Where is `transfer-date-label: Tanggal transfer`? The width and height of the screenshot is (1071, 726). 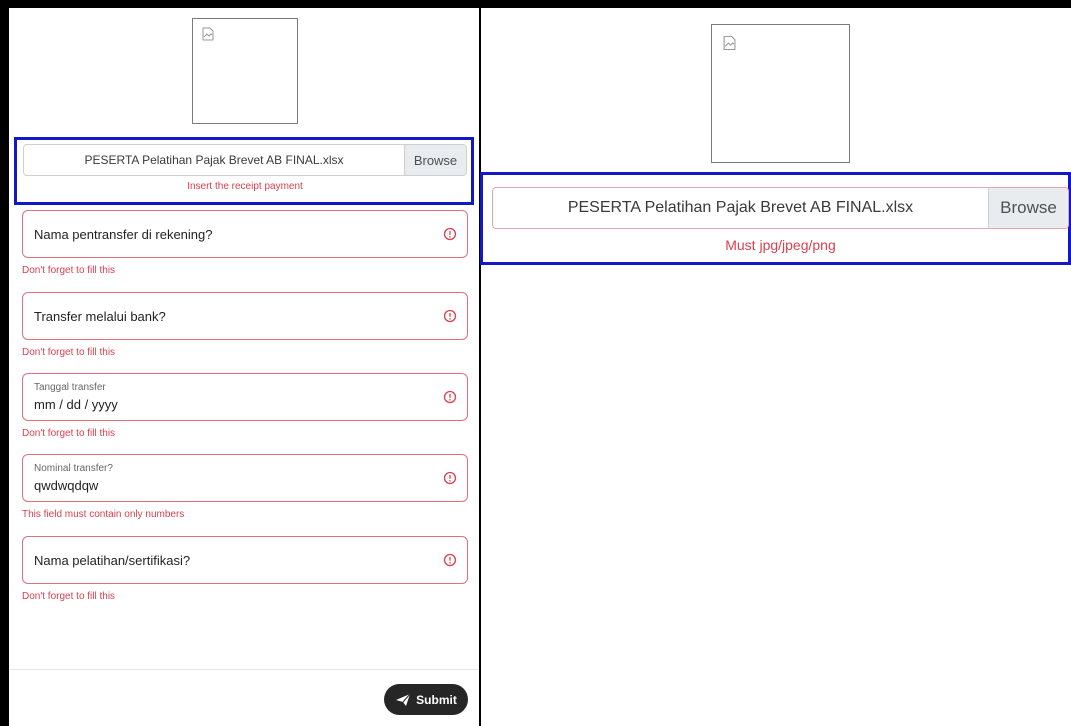 transfer-date-label: Tanggal transfer is located at coordinates (70, 387).